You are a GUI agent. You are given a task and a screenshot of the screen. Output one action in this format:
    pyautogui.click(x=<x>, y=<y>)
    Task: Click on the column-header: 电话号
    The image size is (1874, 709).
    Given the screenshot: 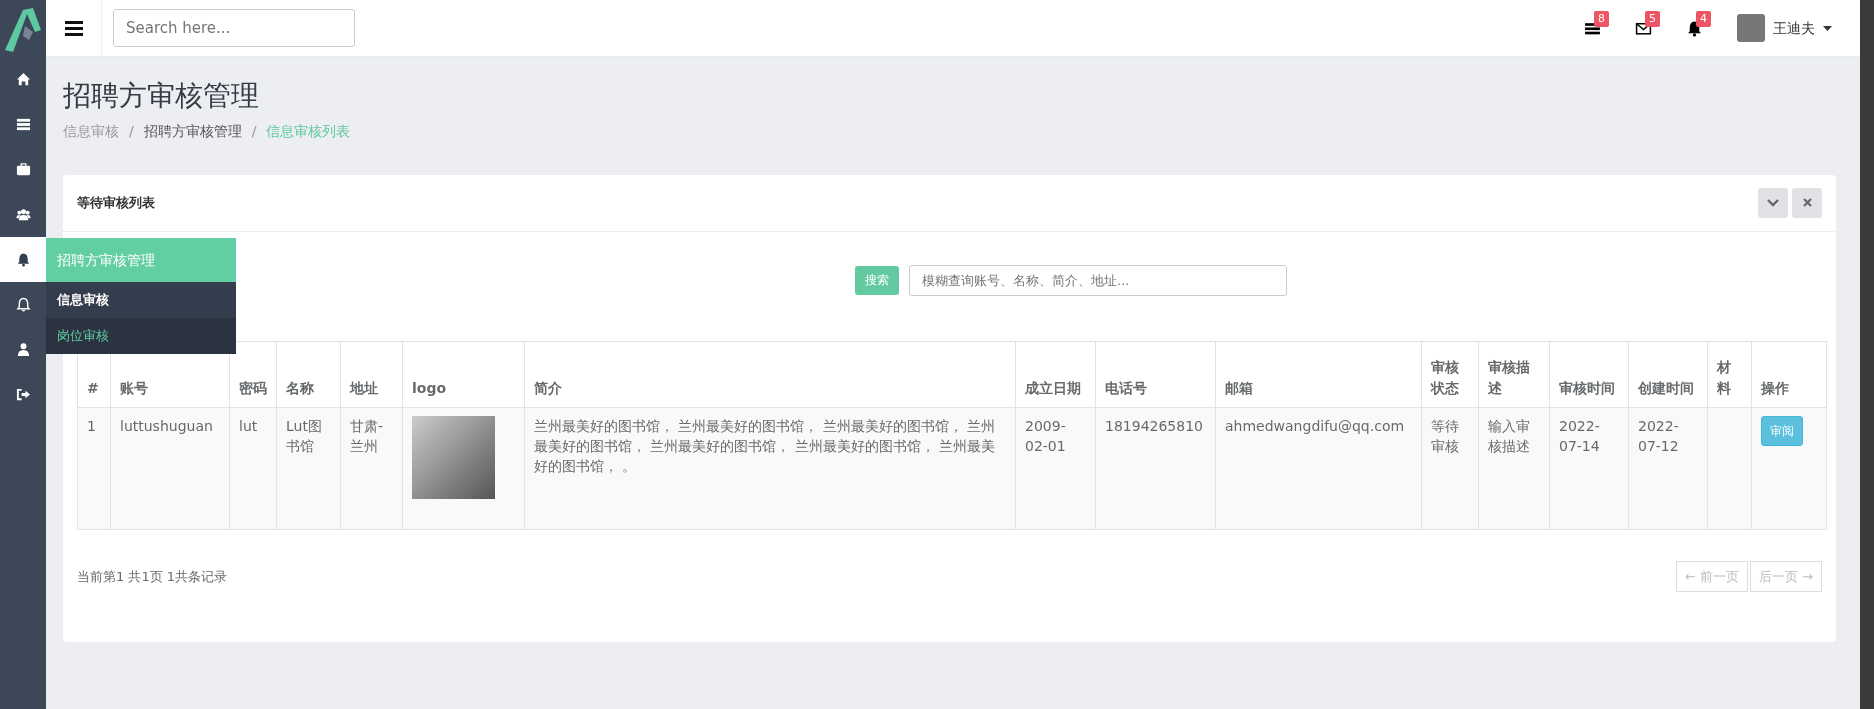 What is the action you would take?
    pyautogui.click(x=1155, y=374)
    